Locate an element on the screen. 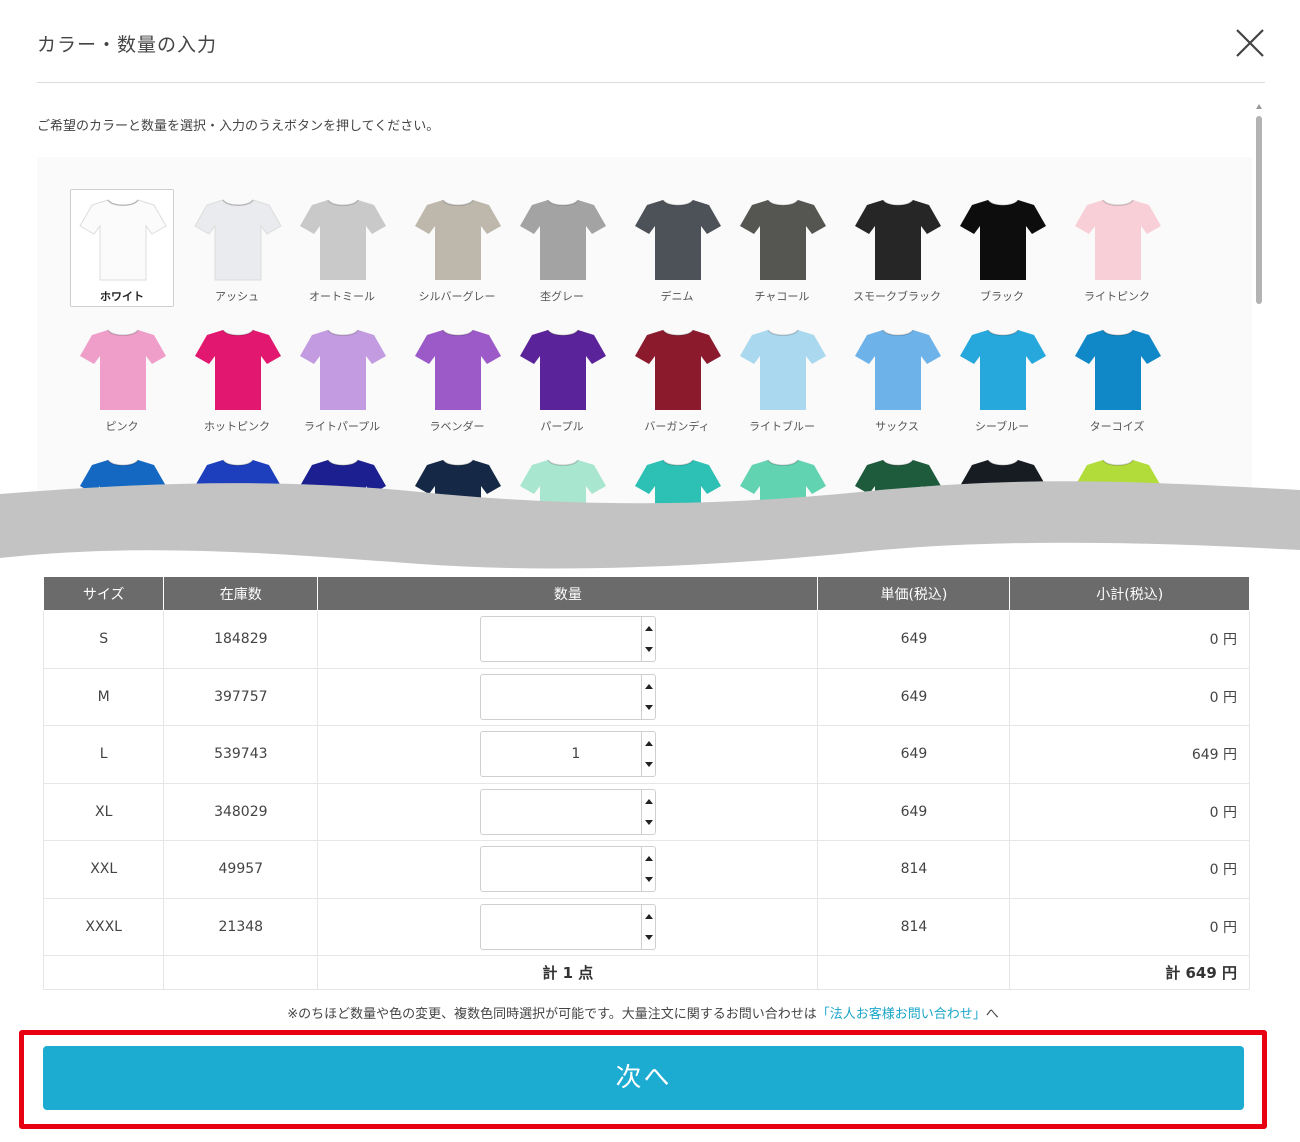 This screenshot has height=1142, width=1300. color-swatch: ラベンダー is located at coordinates (457, 378).